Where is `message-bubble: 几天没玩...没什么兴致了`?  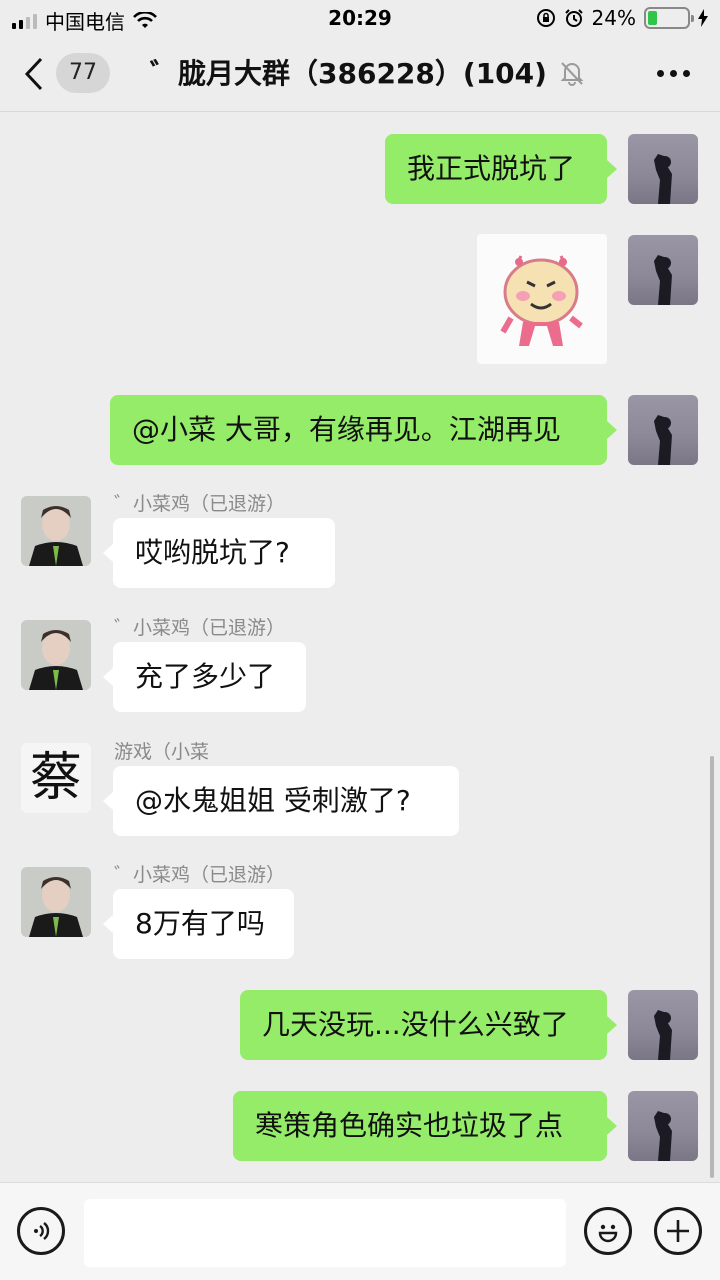 message-bubble: 几天没玩...没什么兴致了 is located at coordinates (428, 1025).